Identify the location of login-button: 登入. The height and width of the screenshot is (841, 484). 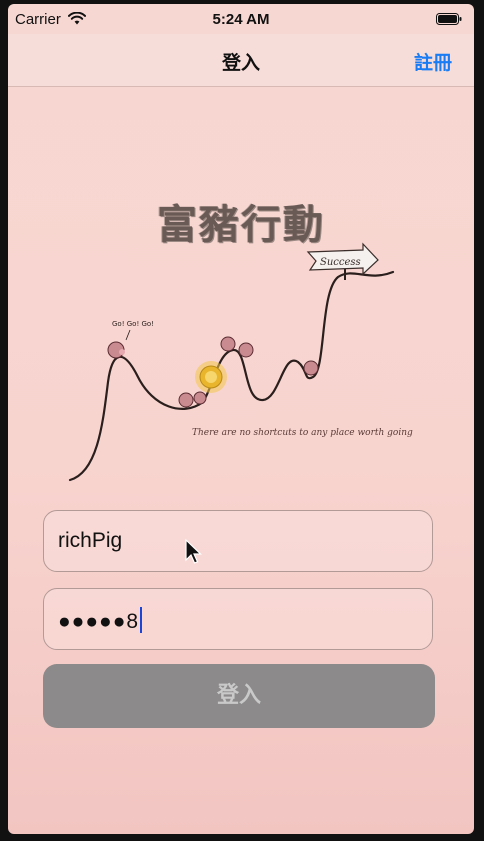
(239, 696).